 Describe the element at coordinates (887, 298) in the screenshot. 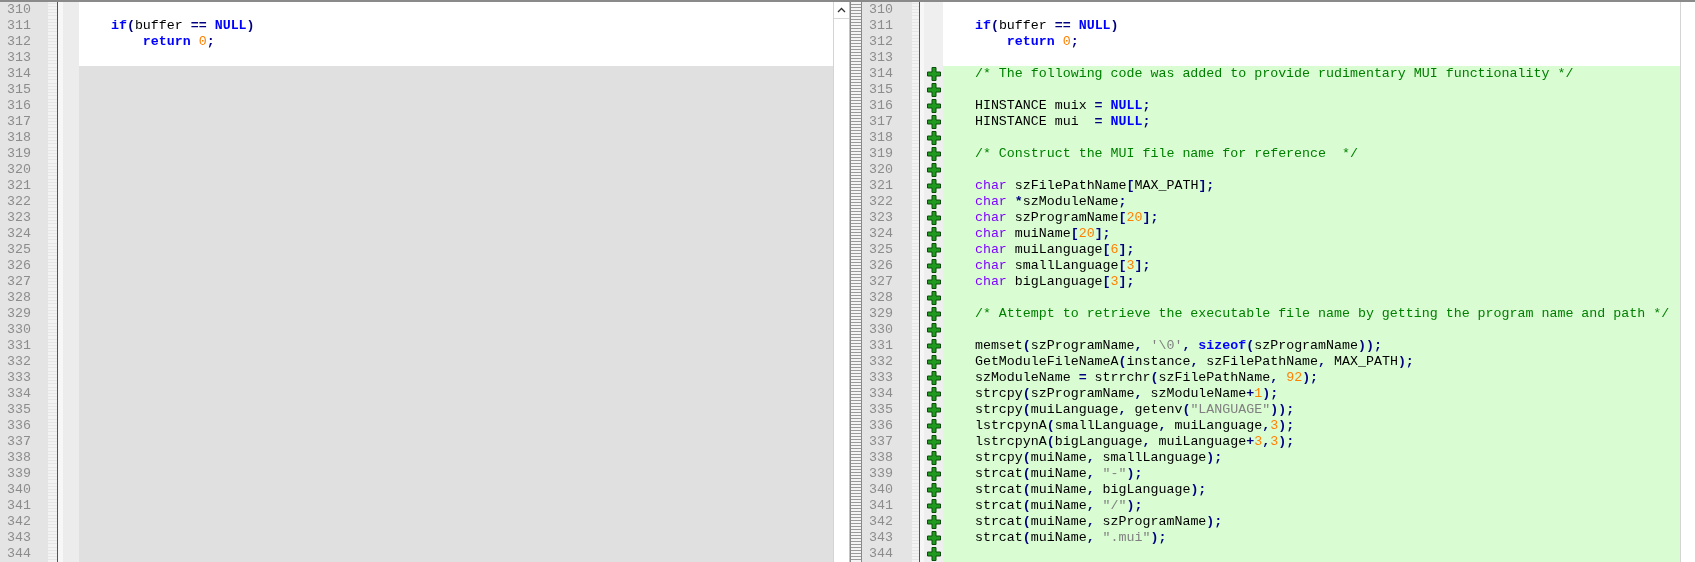

I see `line-number: 328` at that location.